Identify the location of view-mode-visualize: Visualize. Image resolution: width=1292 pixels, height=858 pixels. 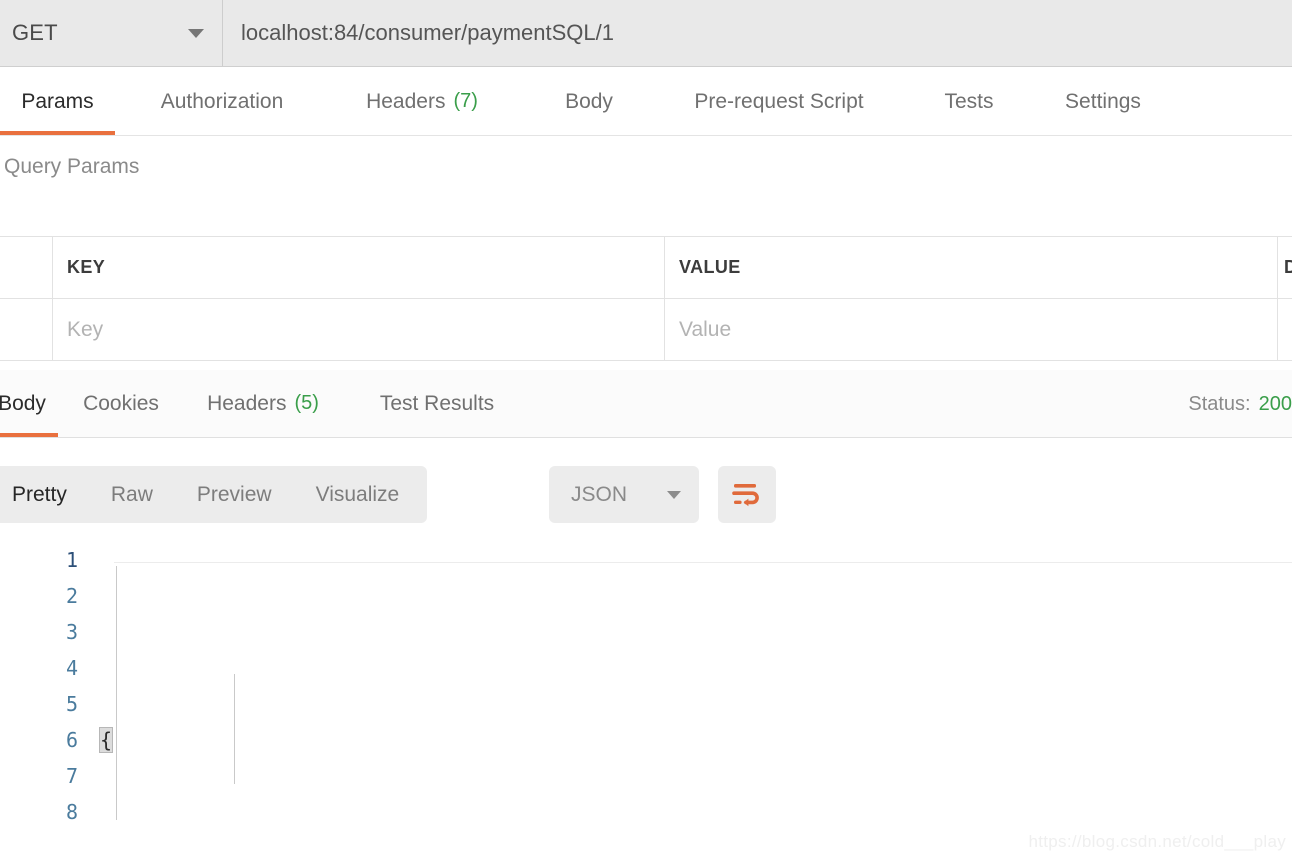
(358, 494).